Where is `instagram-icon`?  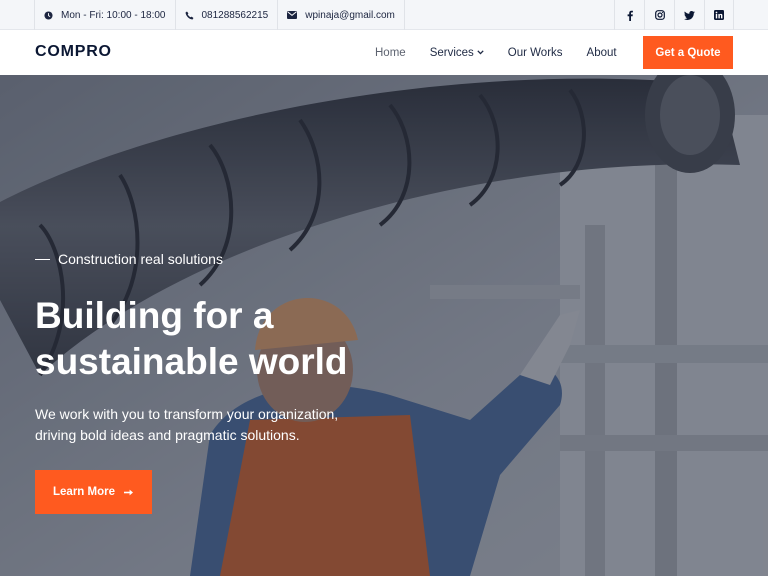 instagram-icon is located at coordinates (659, 15).